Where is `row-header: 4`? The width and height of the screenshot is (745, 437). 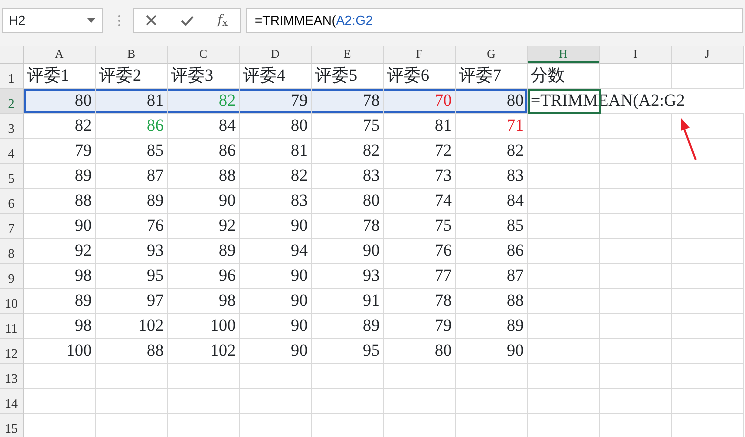
row-header: 4 is located at coordinates (12, 151).